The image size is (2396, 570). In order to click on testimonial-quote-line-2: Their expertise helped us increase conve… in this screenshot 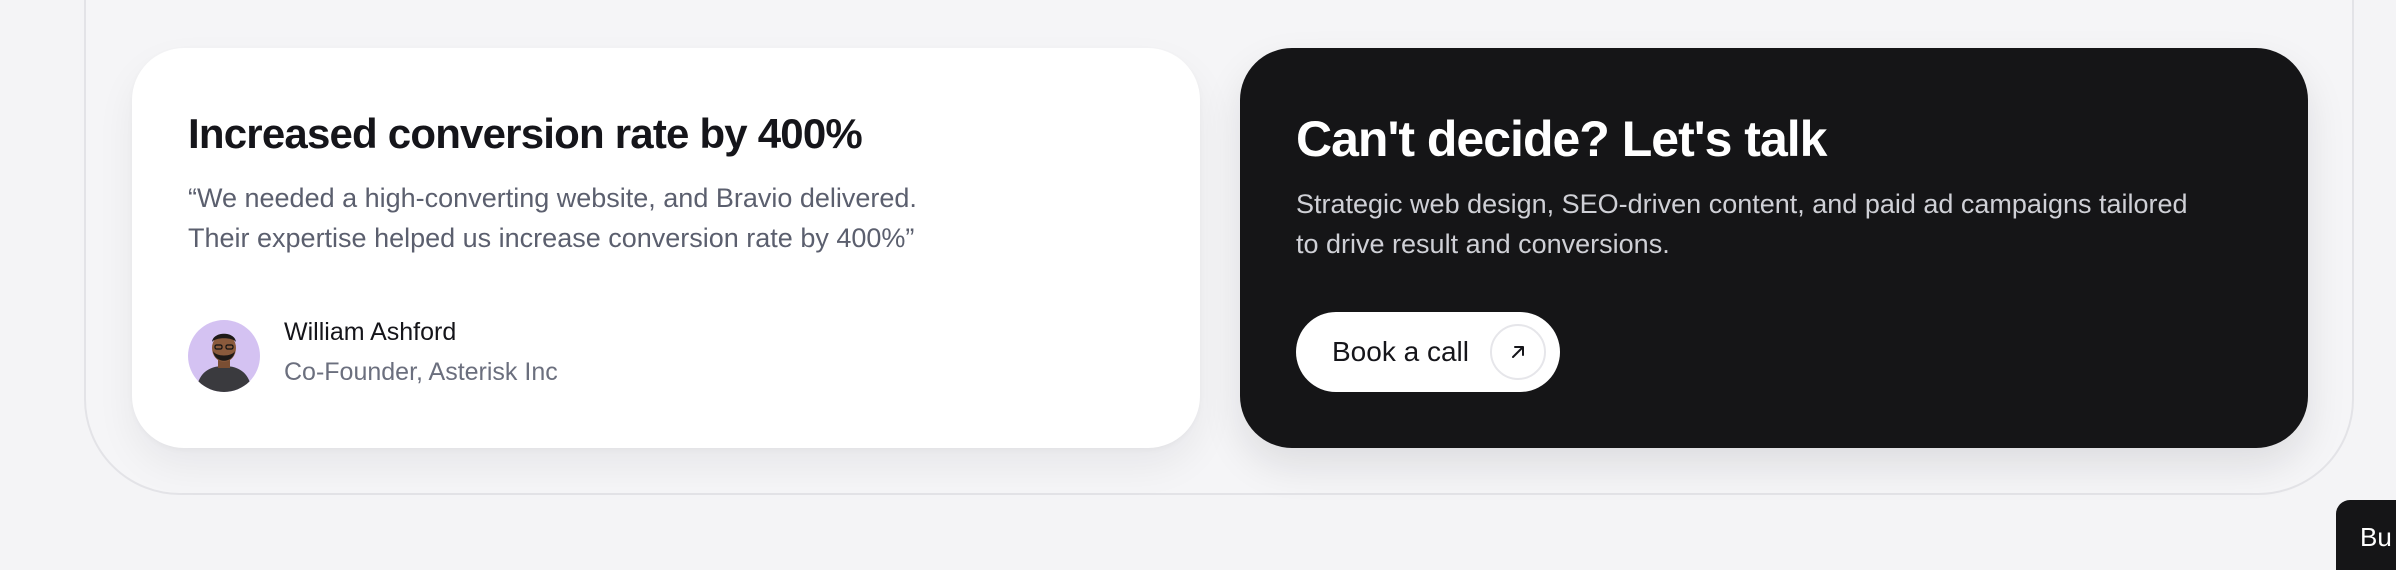, I will do `click(551, 238)`.